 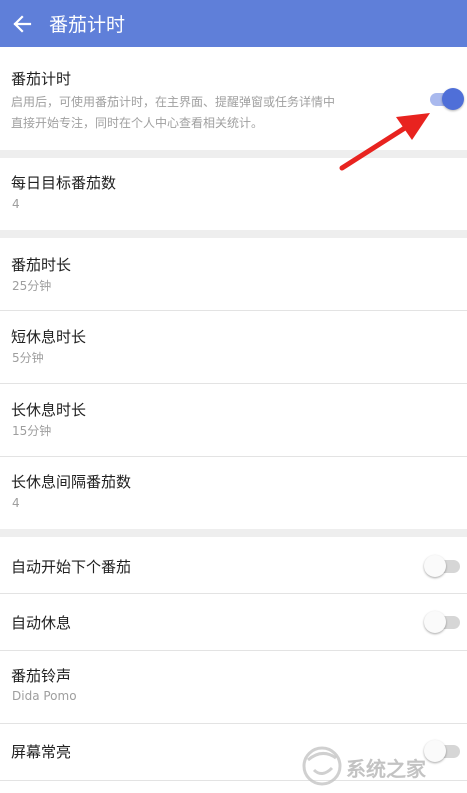 I want to click on pomodoro-toggle-title: 番茄计时, so click(x=41, y=79).